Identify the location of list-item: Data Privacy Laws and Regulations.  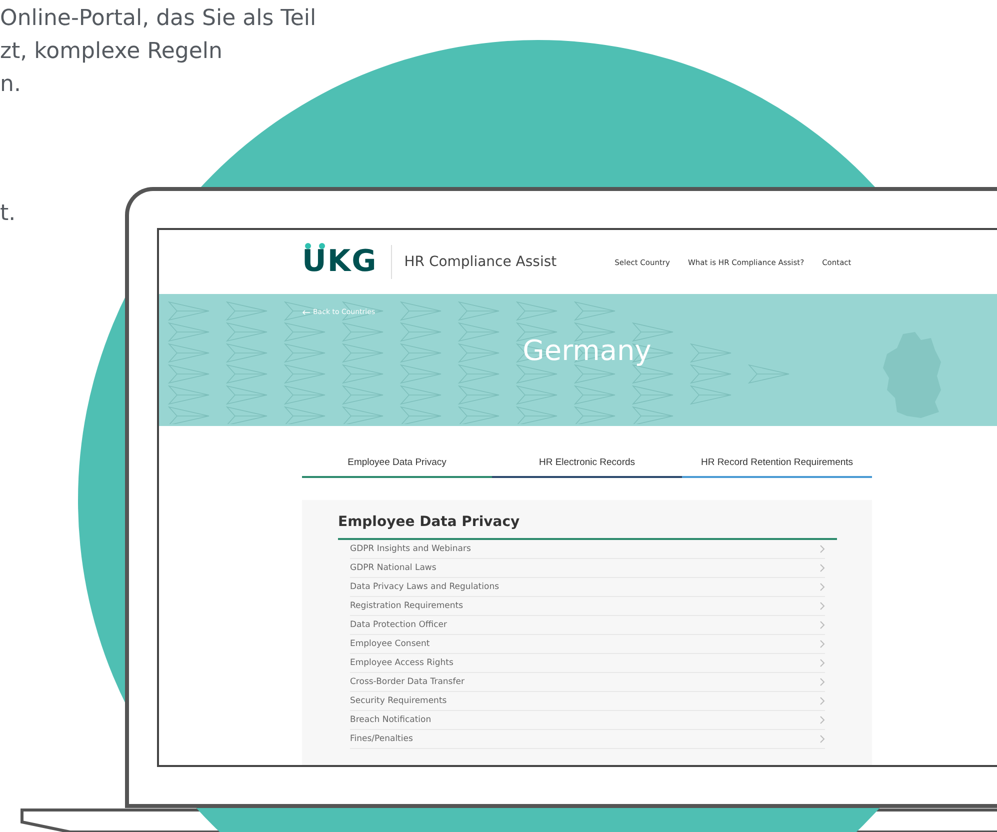
(587, 587).